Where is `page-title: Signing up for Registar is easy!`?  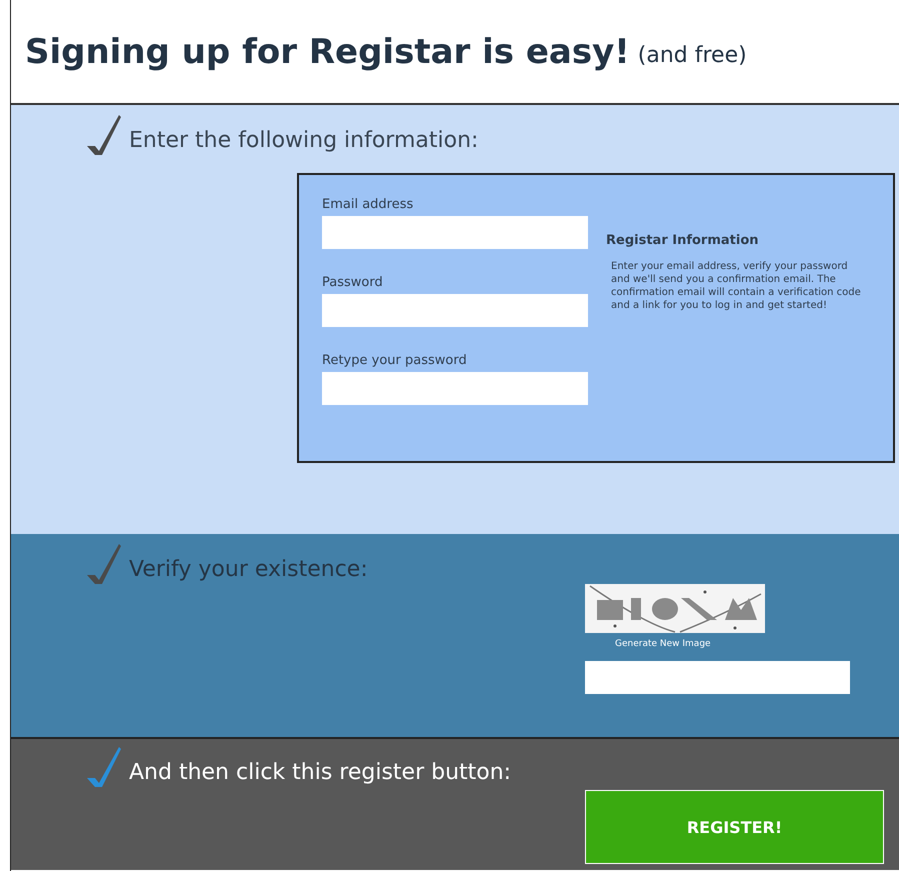
page-title: Signing up for Registar is easy! is located at coordinates (327, 52).